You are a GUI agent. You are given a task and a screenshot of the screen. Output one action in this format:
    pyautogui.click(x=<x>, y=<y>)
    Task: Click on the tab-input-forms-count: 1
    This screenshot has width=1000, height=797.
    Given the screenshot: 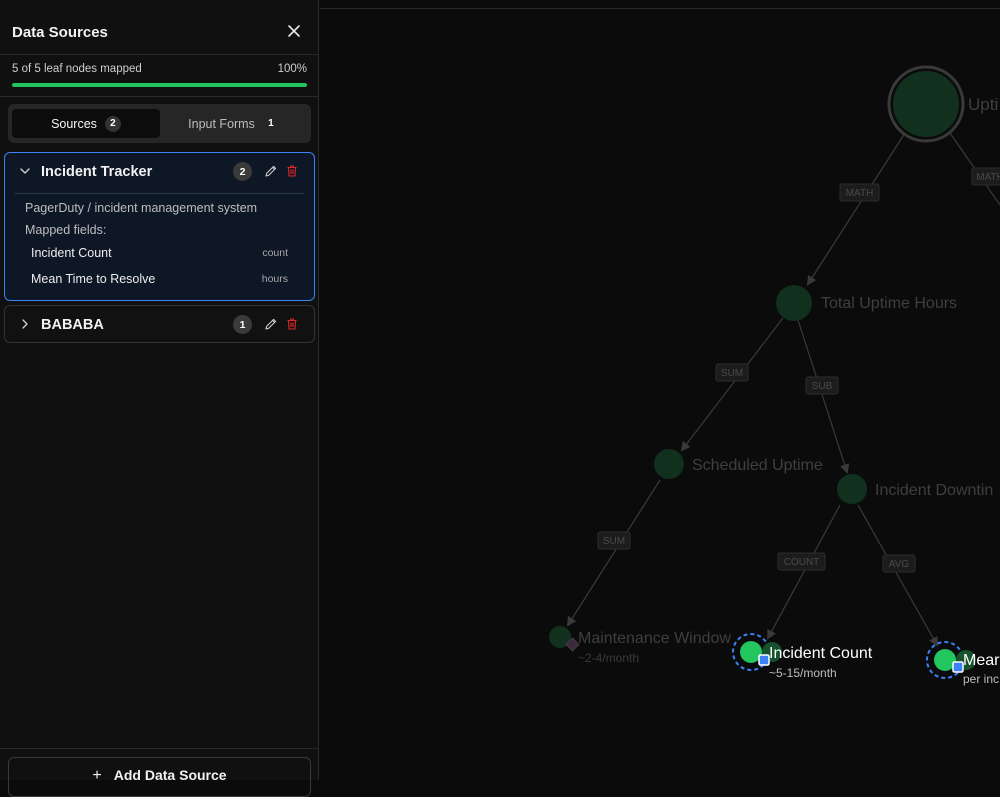 What is the action you would take?
    pyautogui.click(x=271, y=123)
    